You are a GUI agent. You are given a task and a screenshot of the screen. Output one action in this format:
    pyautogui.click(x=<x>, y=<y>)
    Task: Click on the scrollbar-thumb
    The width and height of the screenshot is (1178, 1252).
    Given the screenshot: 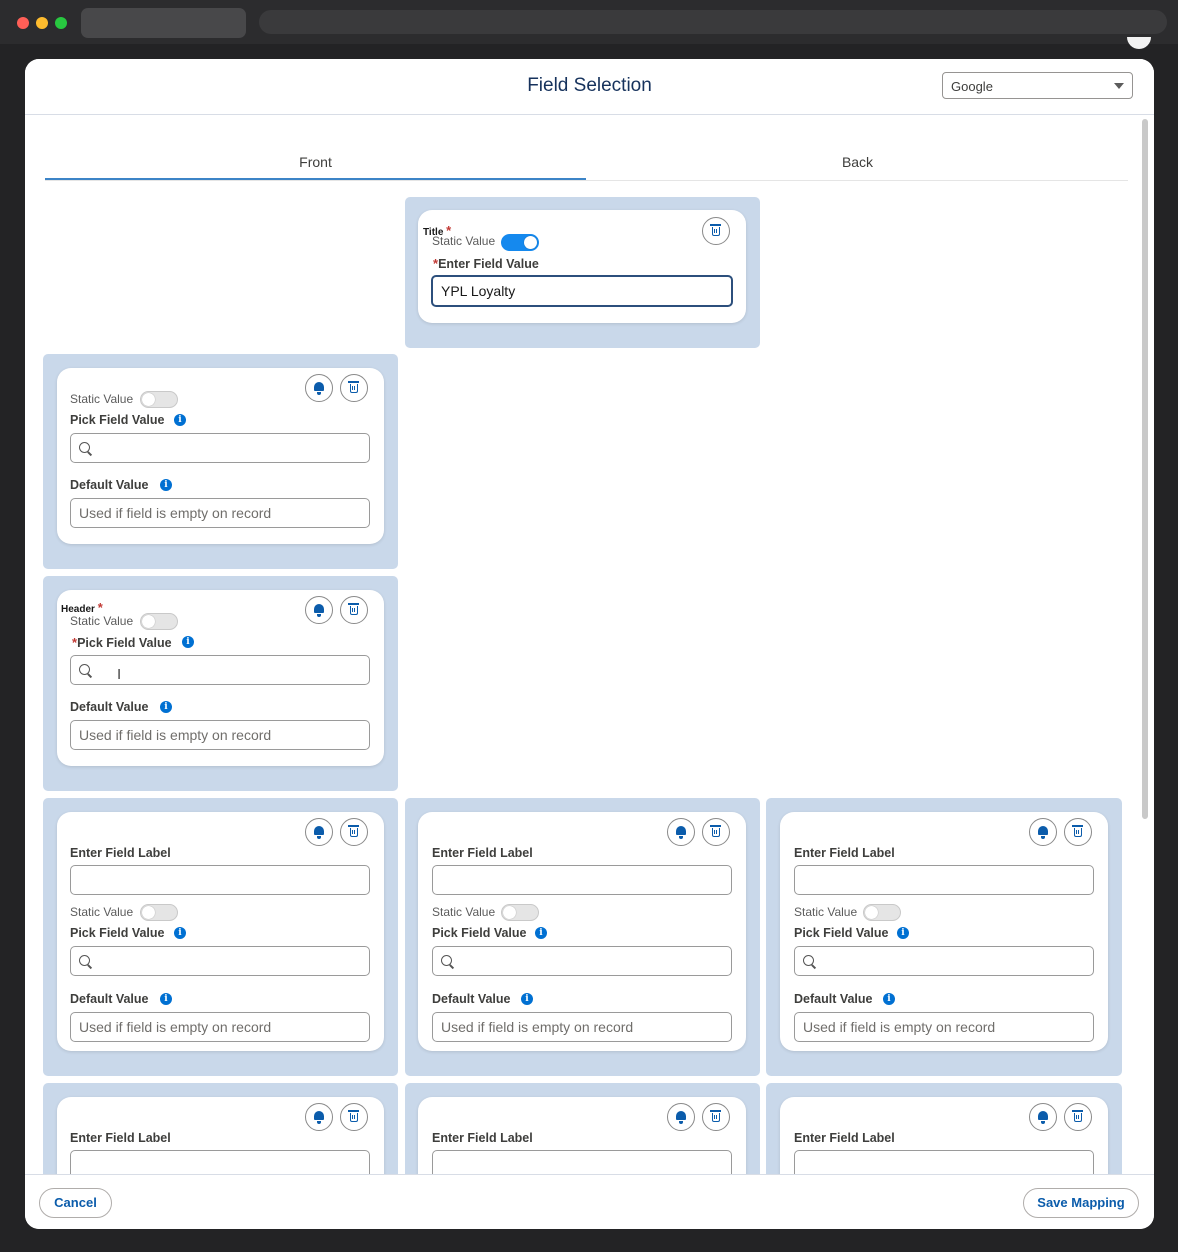 What is the action you would take?
    pyautogui.click(x=1145, y=469)
    